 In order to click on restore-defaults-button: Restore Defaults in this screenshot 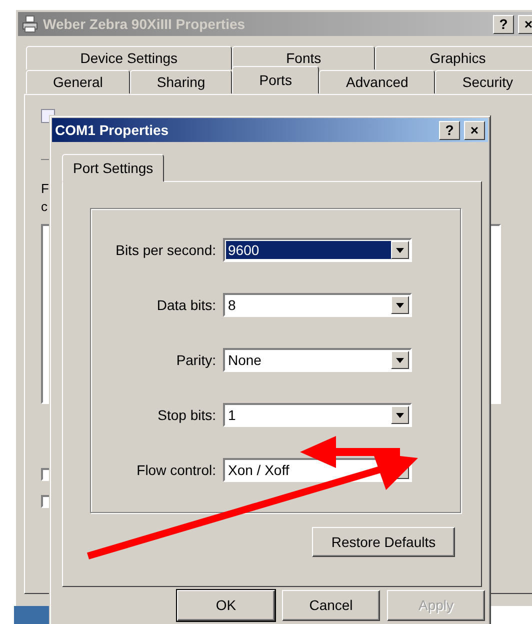, I will do `click(383, 542)`.